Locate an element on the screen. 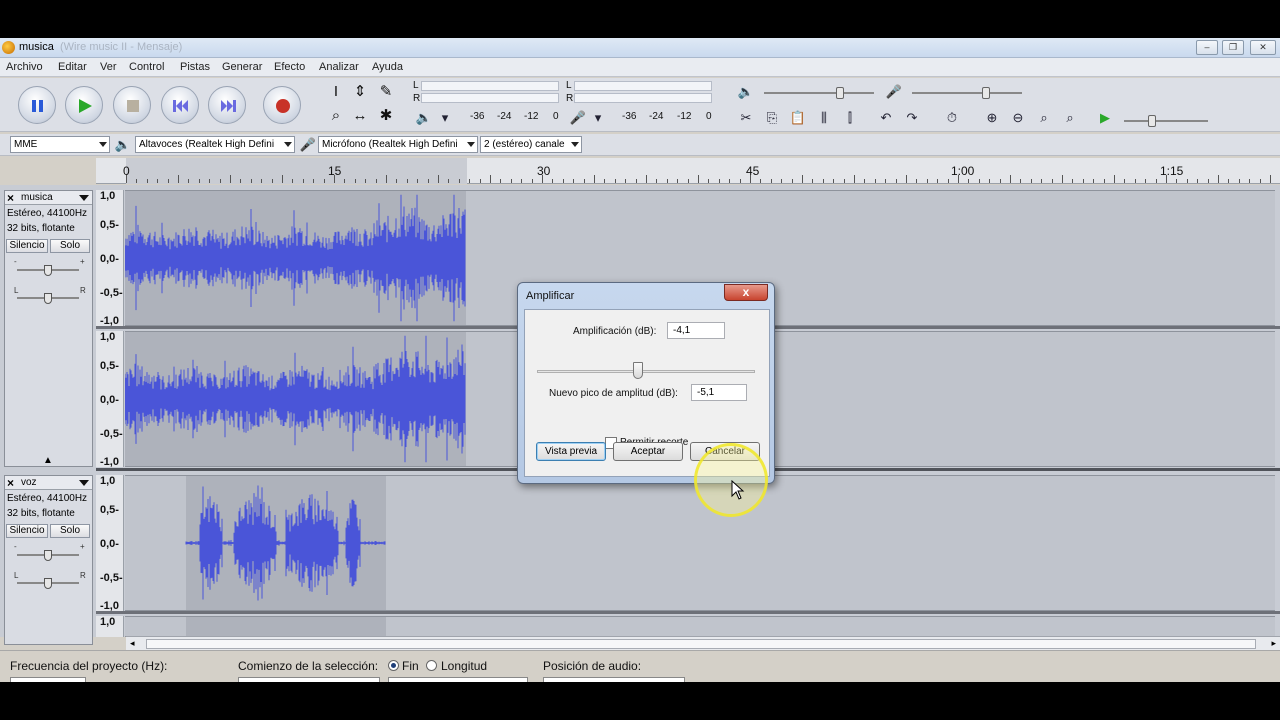 The image size is (1280, 720). scroll-left-icon: ◂ is located at coordinates (132, 643).